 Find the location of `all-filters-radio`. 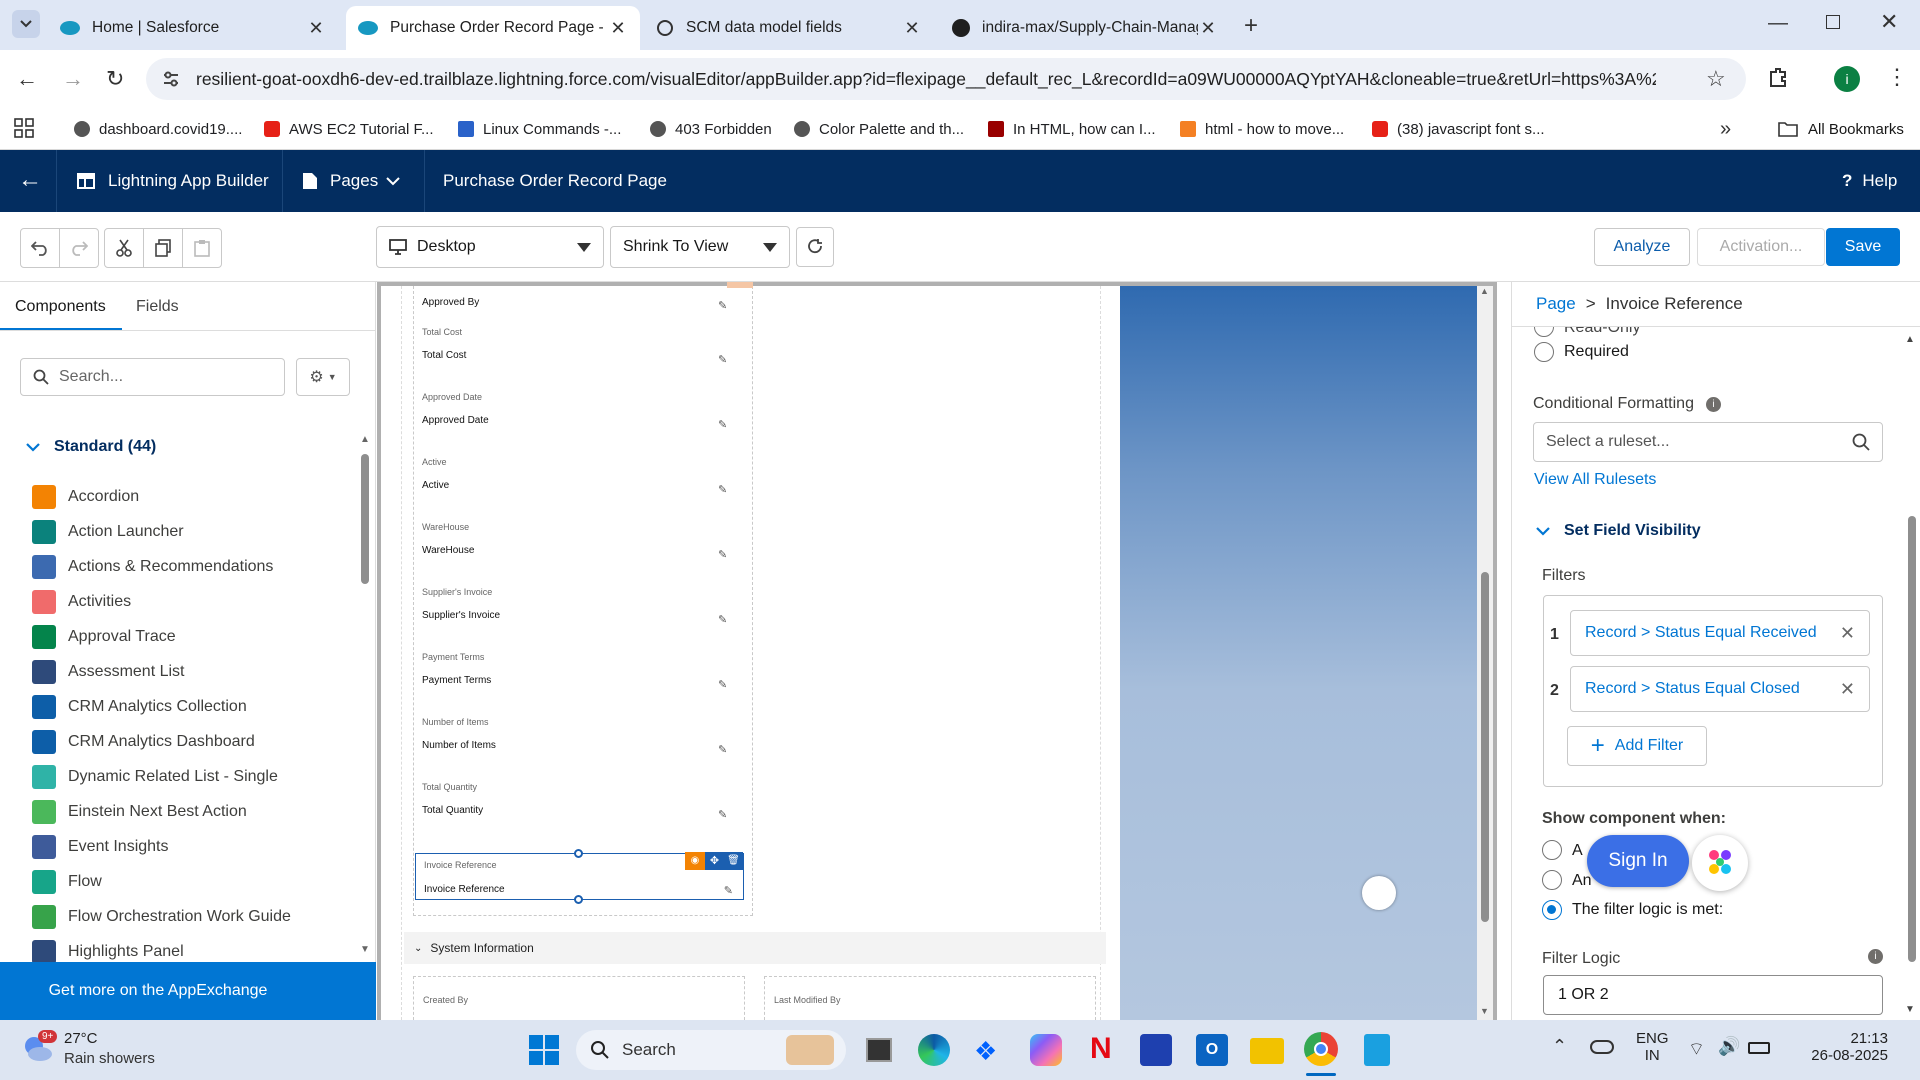

all-filters-radio is located at coordinates (1552, 850).